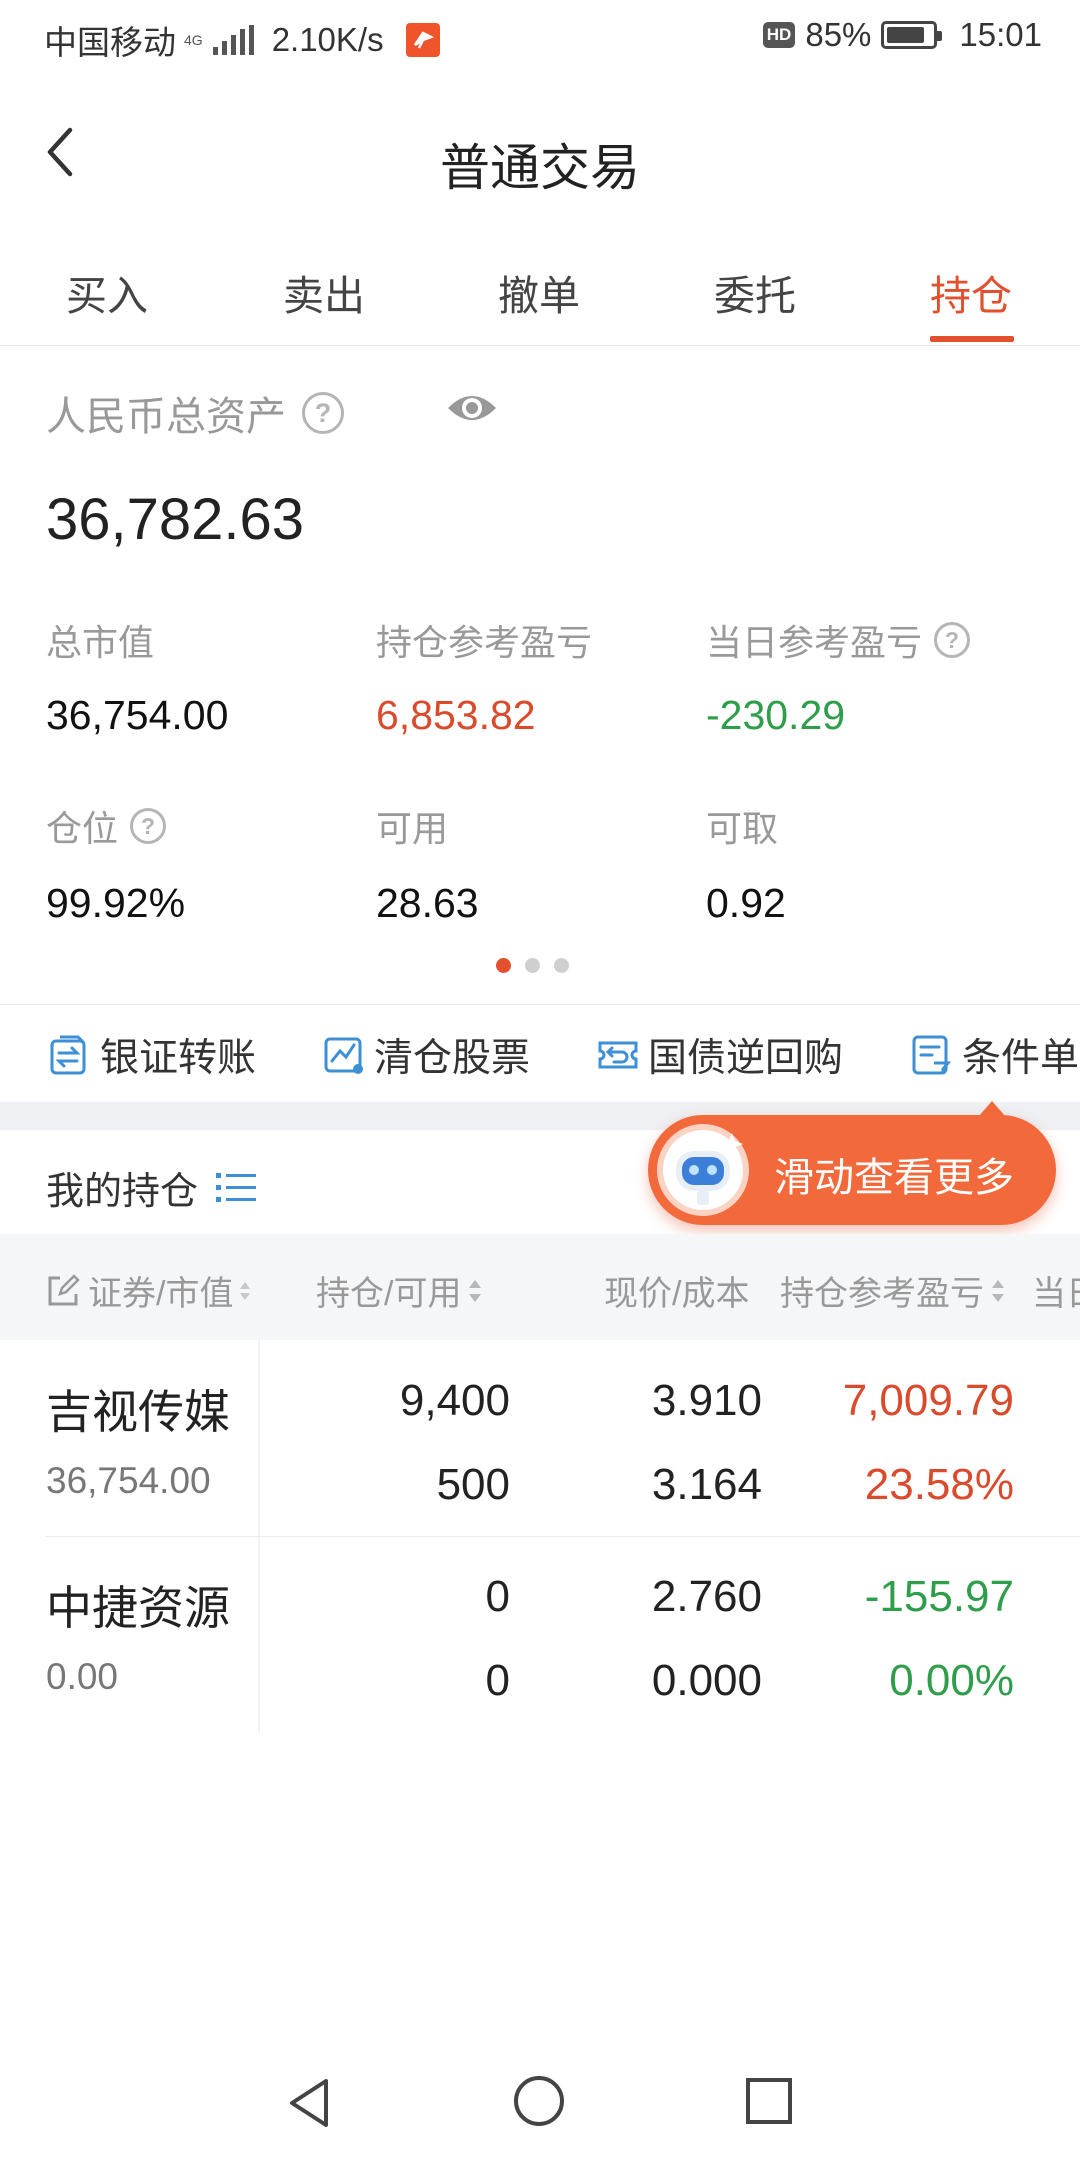  Describe the element at coordinates (137, 715) in the screenshot. I see `stat-value-market-value: 36,754.00` at that location.